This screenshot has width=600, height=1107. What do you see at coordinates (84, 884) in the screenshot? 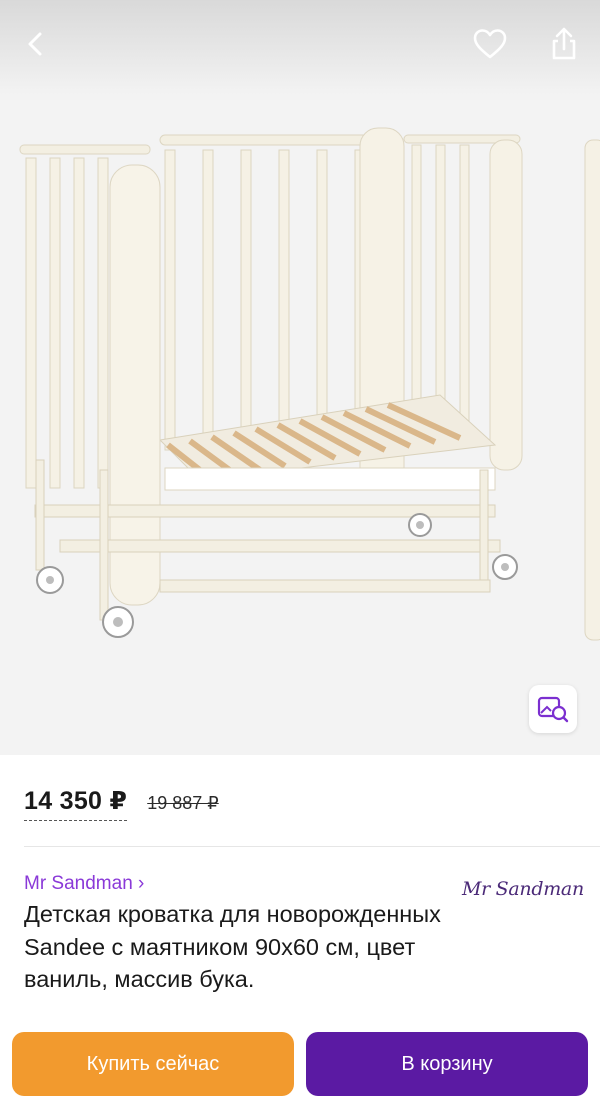
I see `seller-link: Mr Sandman ›` at bounding box center [84, 884].